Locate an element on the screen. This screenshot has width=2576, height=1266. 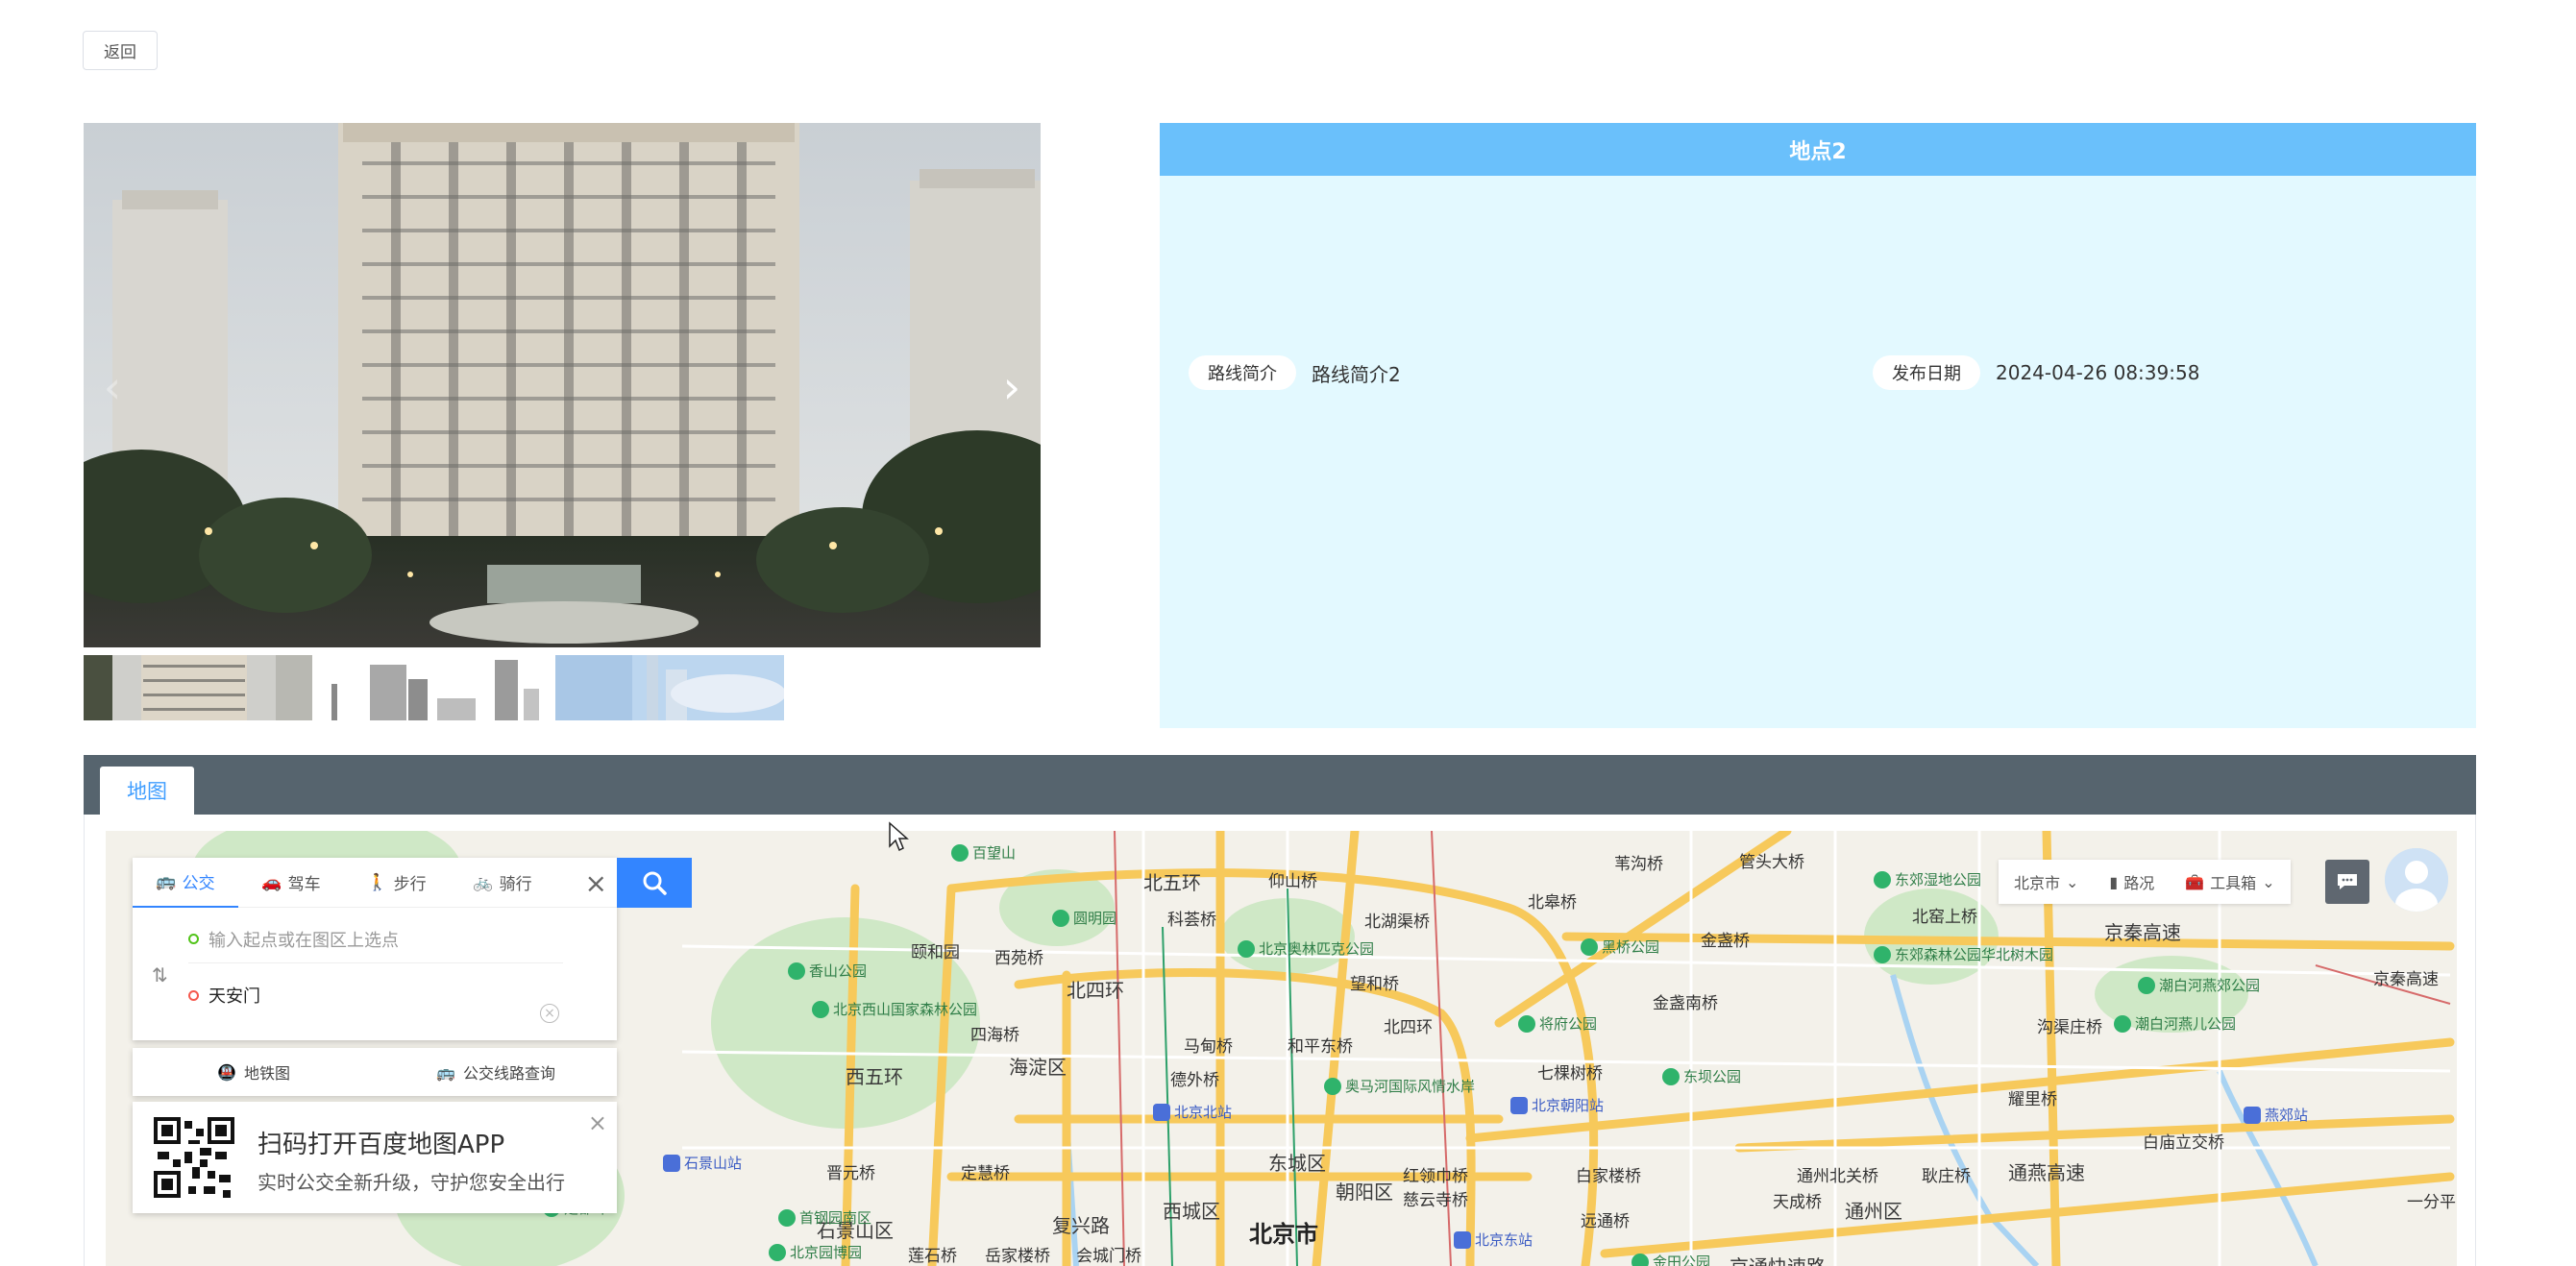
mode-label: 骑行 is located at coordinates (515, 885).